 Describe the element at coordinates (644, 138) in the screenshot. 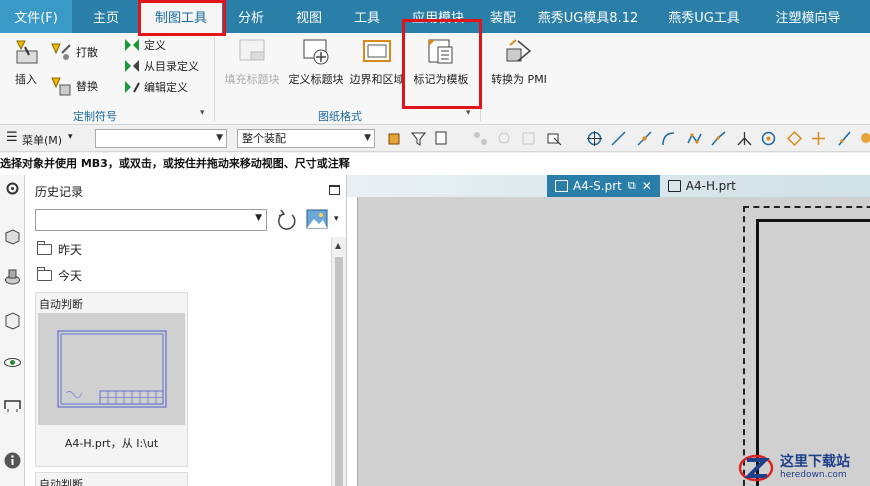

I see `snap-midpoint-icon` at that location.